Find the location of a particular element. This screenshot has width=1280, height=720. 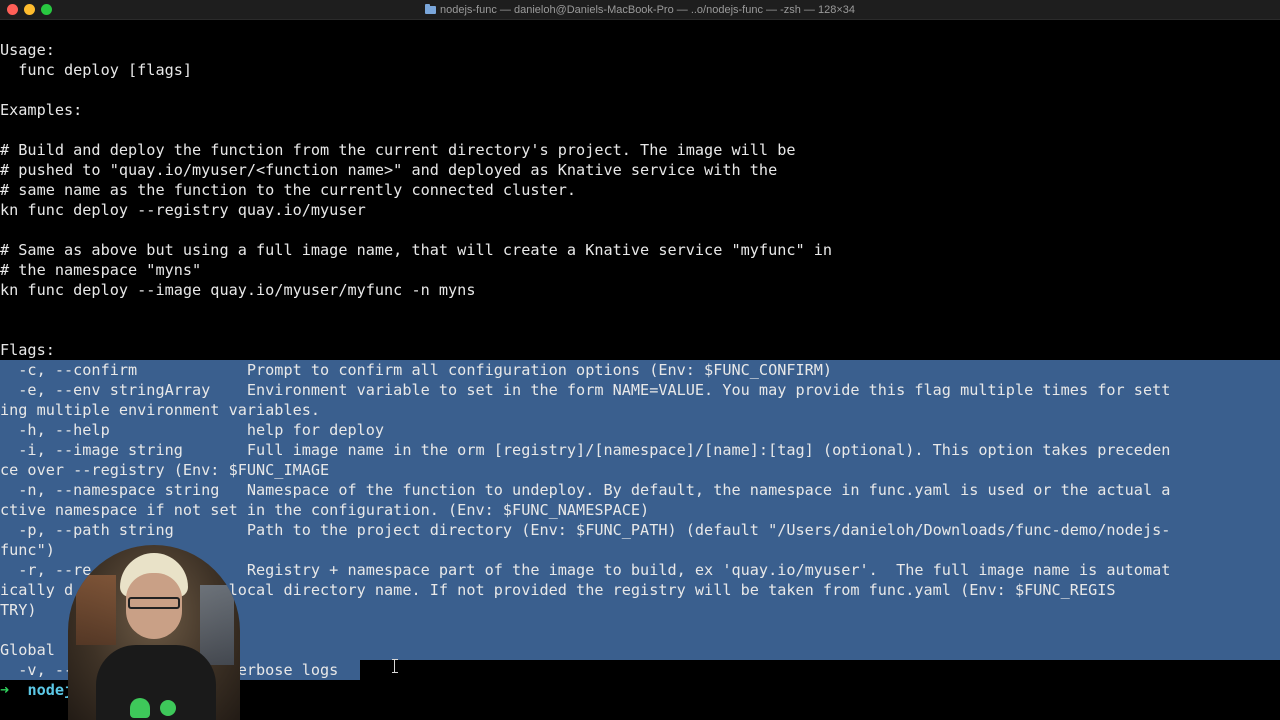

terminal-line: Examples: is located at coordinates (41, 110).